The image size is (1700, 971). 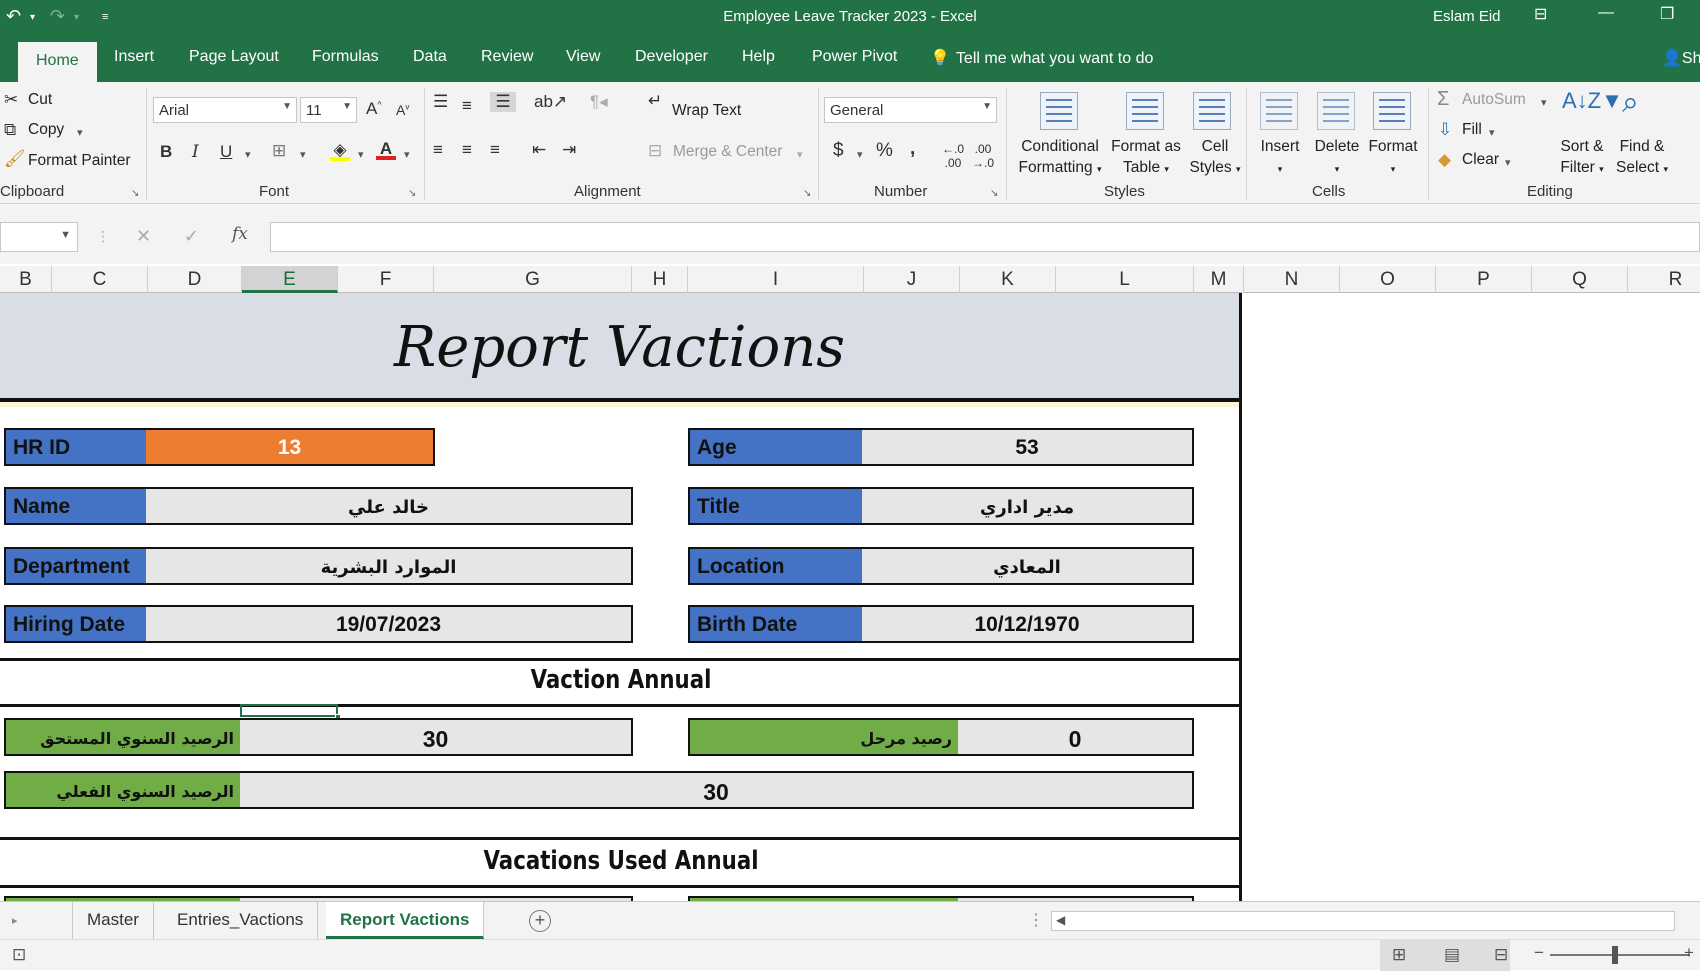 What do you see at coordinates (776, 279) in the screenshot?
I see `column-header-i: I` at bounding box center [776, 279].